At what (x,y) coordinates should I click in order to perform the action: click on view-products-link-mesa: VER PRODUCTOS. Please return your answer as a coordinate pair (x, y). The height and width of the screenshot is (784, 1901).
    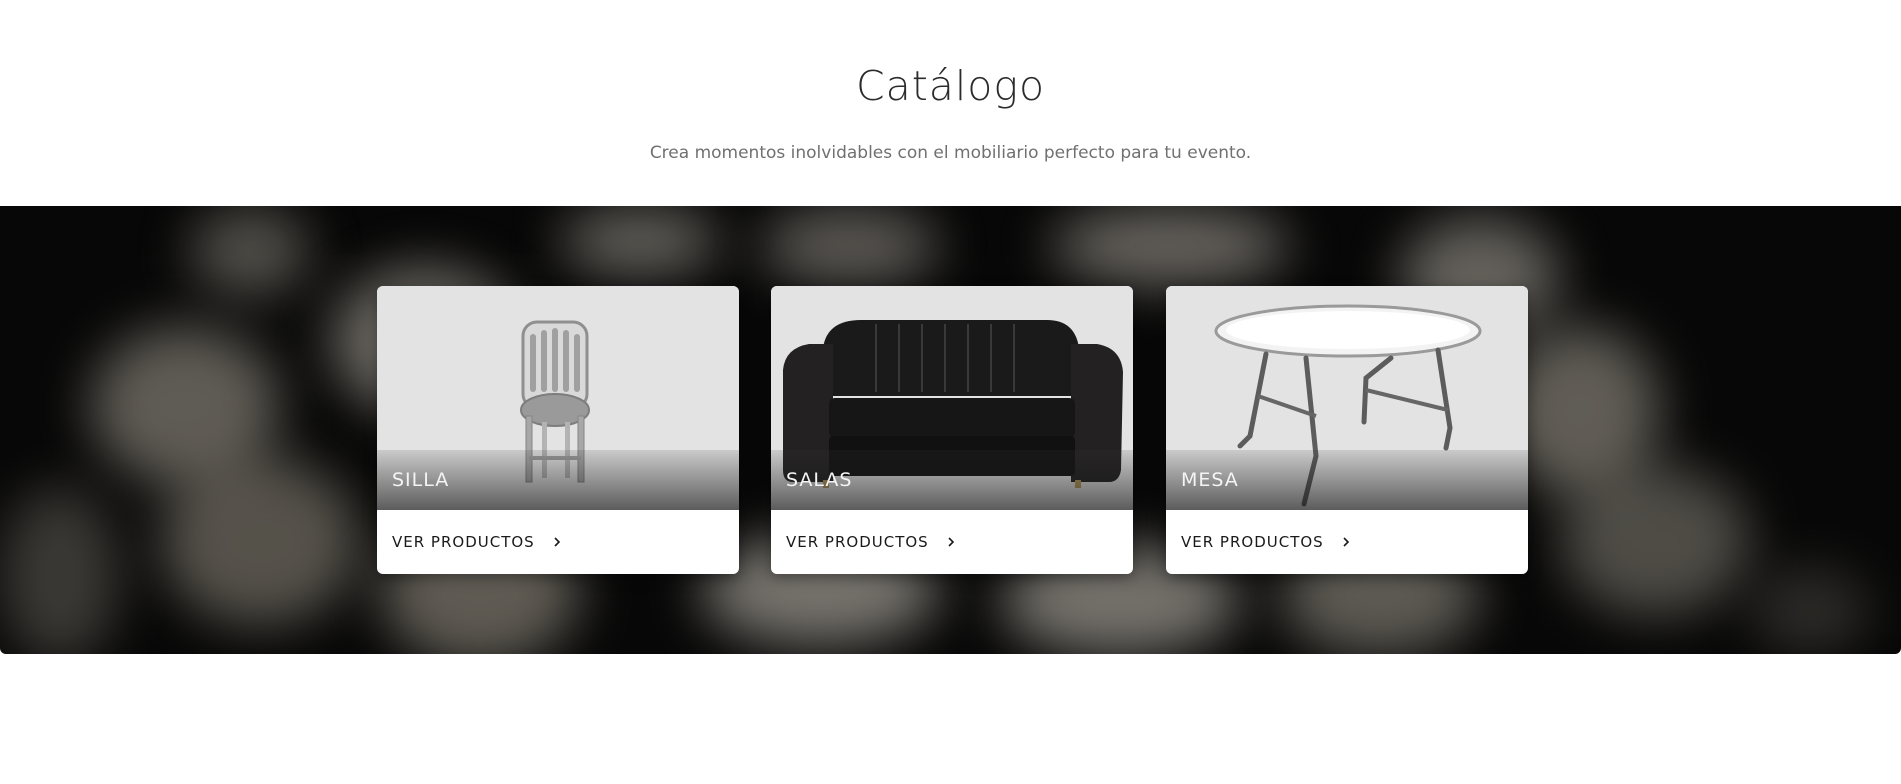
    Looking at the image, I should click on (1266, 542).